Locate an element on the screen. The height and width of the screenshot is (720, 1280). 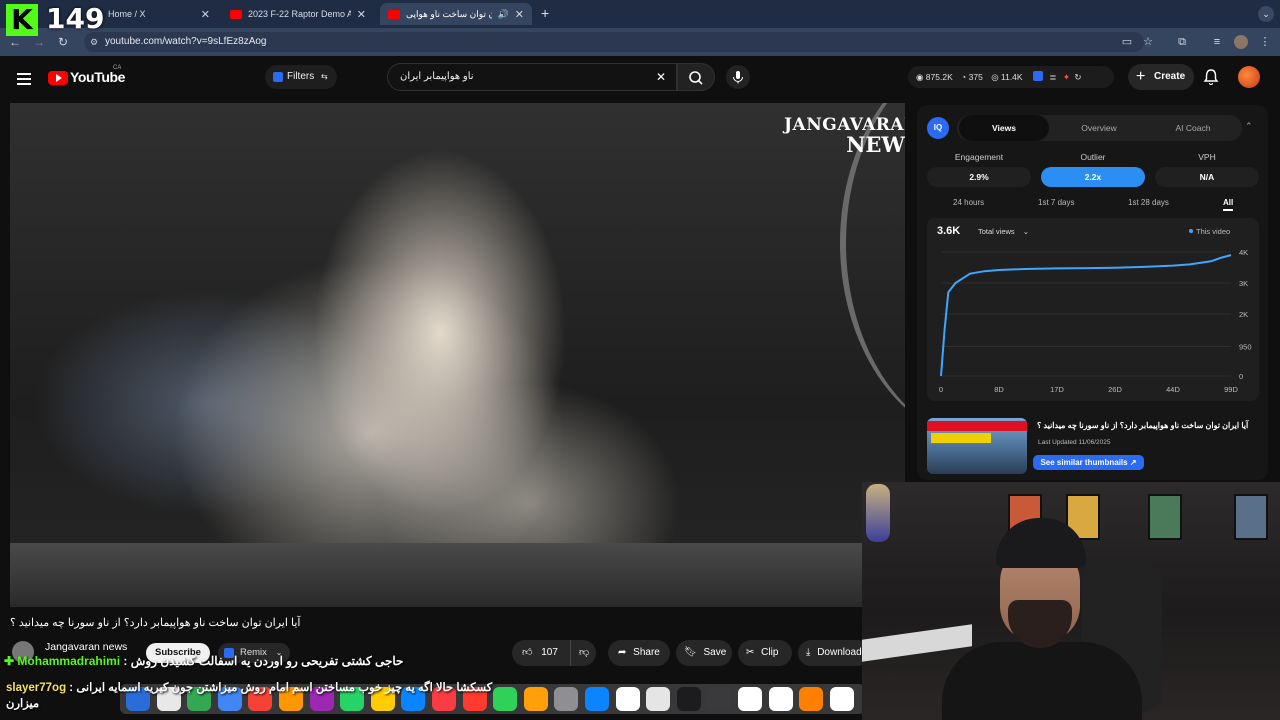
x-tick-label: 99D is located at coordinates (1231, 389).